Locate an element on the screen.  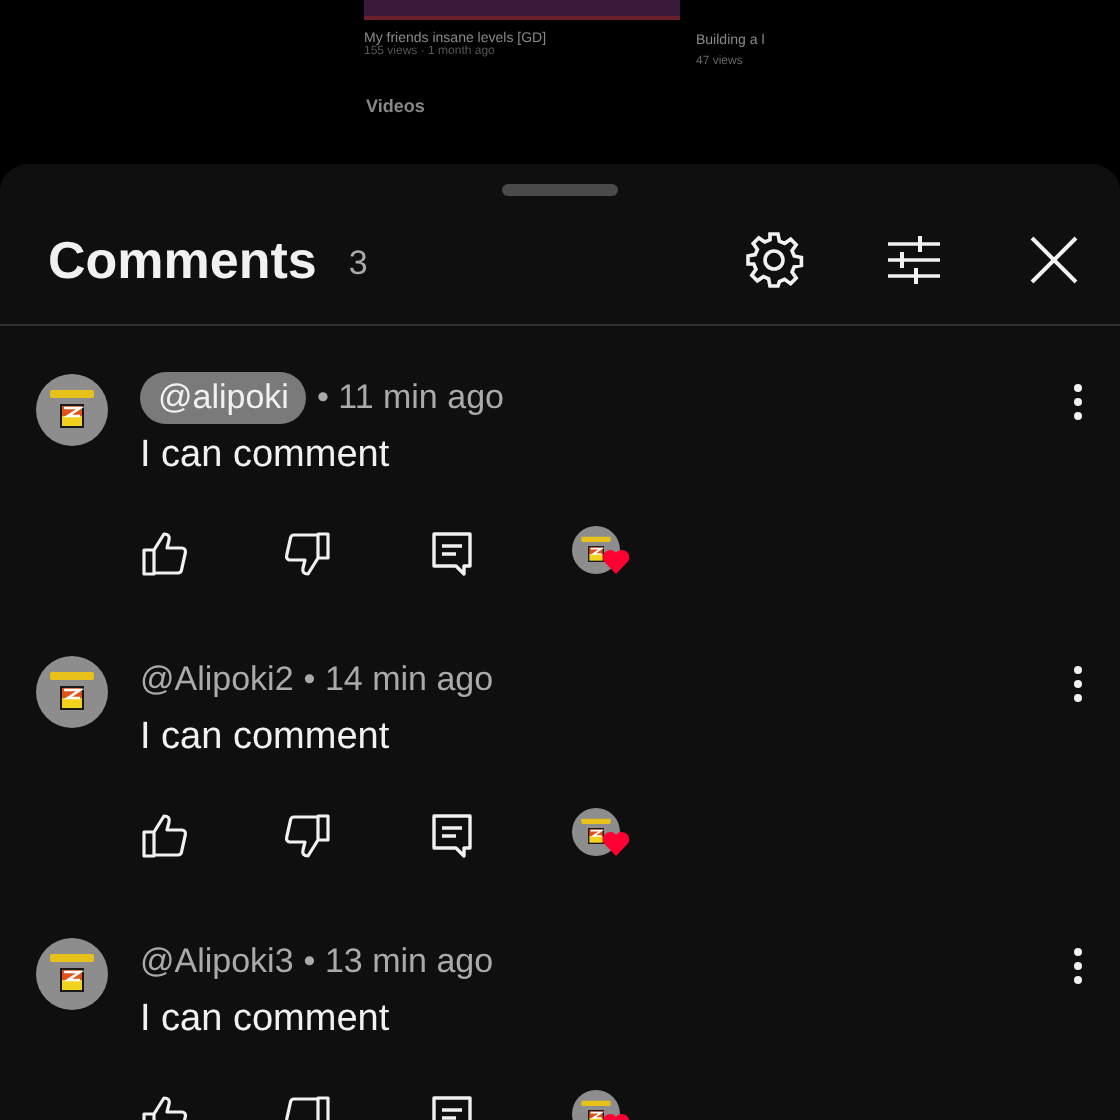
comment-time: • 11 min ago is located at coordinates (410, 398).